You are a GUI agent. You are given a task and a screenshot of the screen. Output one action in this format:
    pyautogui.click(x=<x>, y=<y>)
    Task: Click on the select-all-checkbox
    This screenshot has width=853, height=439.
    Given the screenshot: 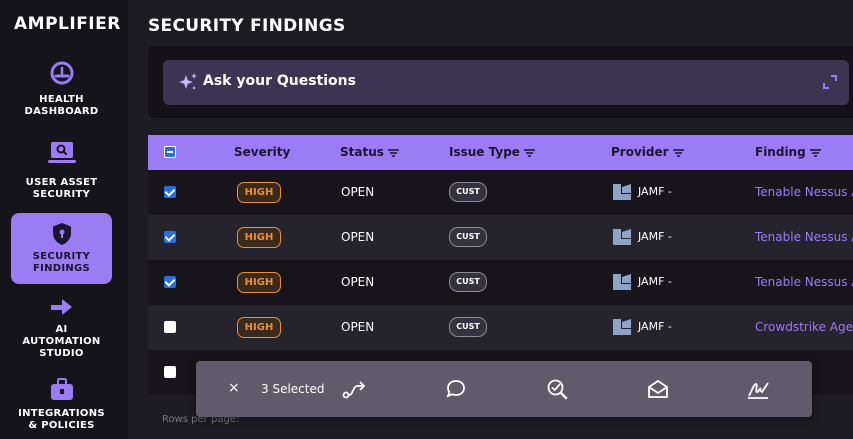 What is the action you would take?
    pyautogui.click(x=170, y=152)
    